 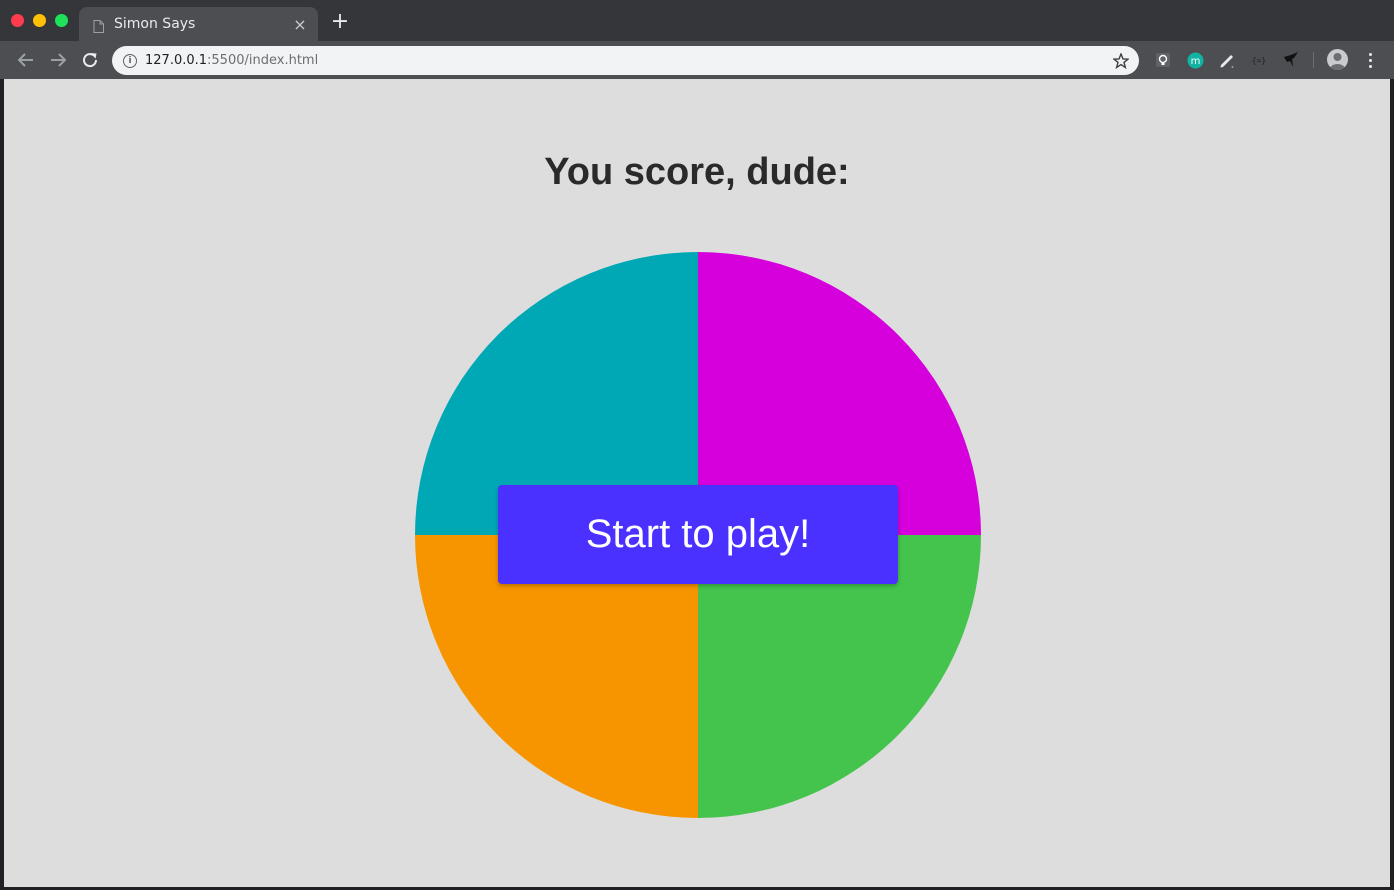 What do you see at coordinates (697, 20) in the screenshot?
I see `tab-strip: Simon Says × +` at bounding box center [697, 20].